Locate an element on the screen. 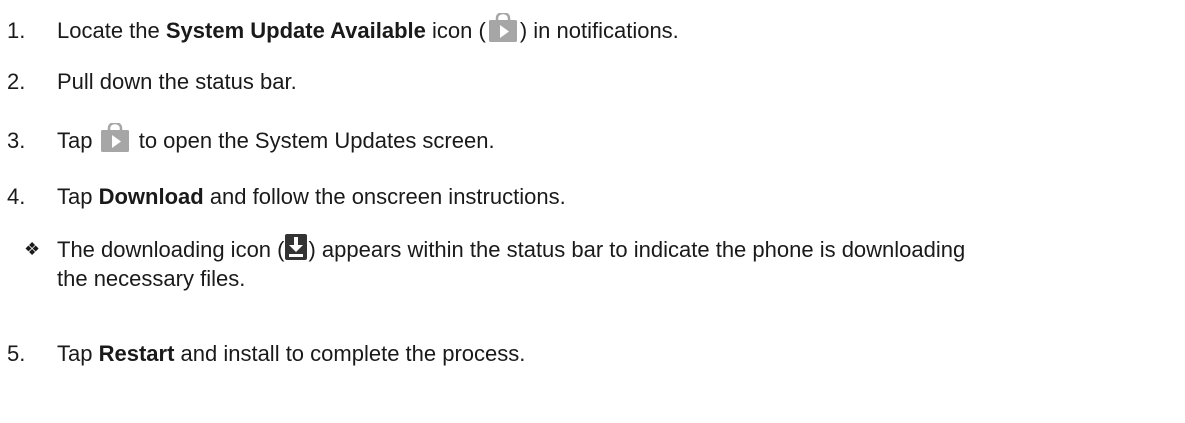 This screenshot has width=1185, height=423. step-number: 1. is located at coordinates (16, 30).